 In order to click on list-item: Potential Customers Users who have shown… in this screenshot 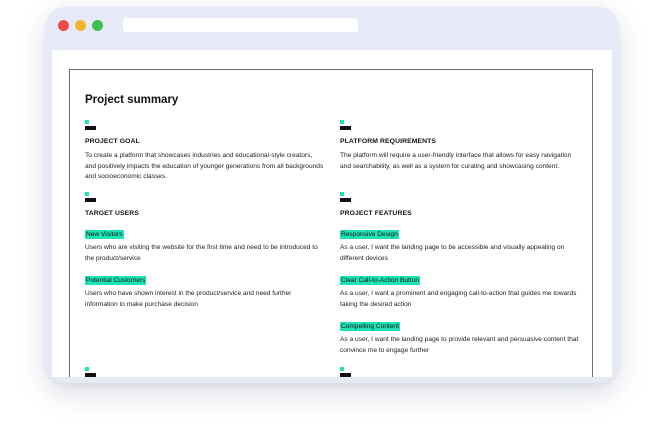, I will do `click(205, 289)`.